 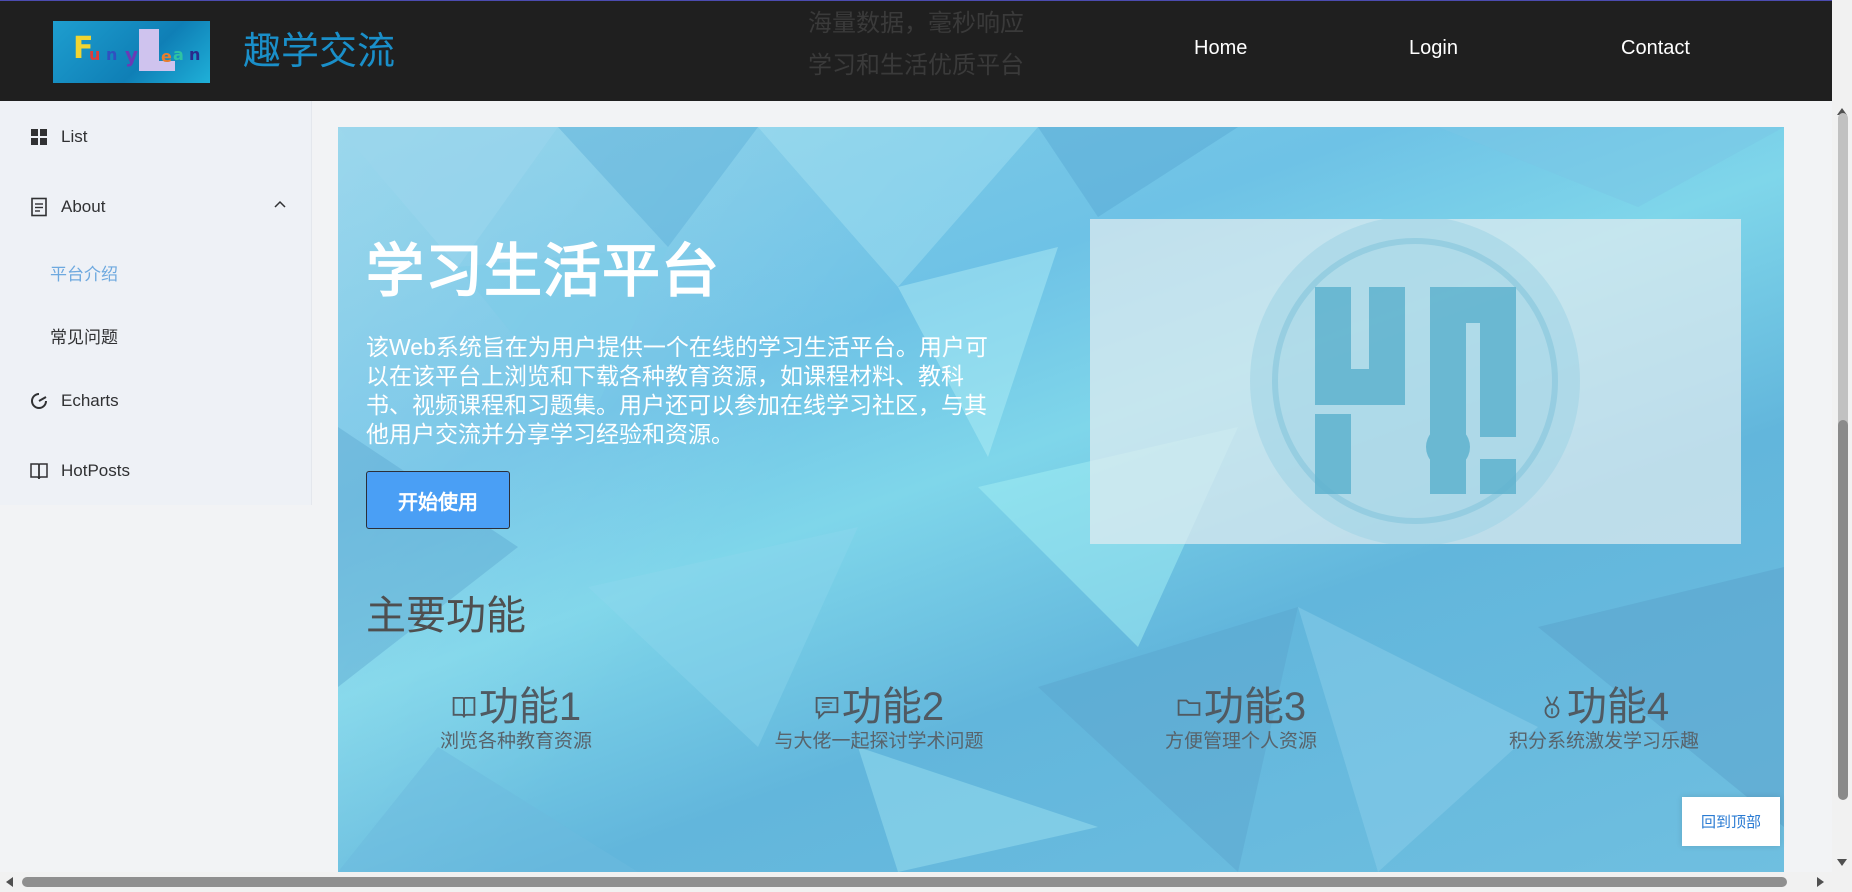 I want to click on sidebar-item-hotposts: HotPosts, so click(x=155, y=471).